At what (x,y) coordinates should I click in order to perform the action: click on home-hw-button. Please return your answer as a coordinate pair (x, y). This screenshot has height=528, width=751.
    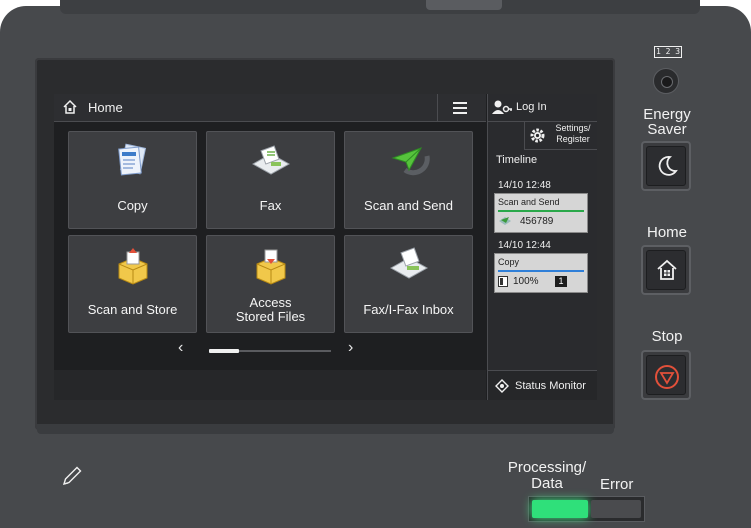
    Looking at the image, I should click on (666, 270).